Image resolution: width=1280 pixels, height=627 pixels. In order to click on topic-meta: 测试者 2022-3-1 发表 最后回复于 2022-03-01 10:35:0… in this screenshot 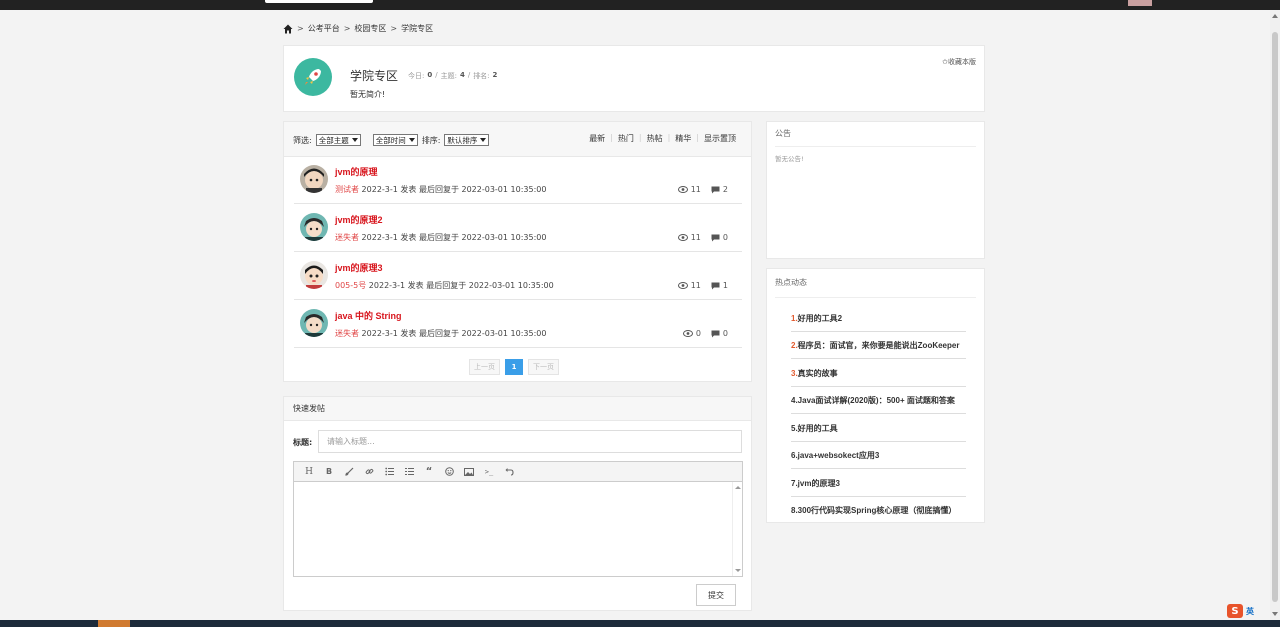, I will do `click(440, 189)`.